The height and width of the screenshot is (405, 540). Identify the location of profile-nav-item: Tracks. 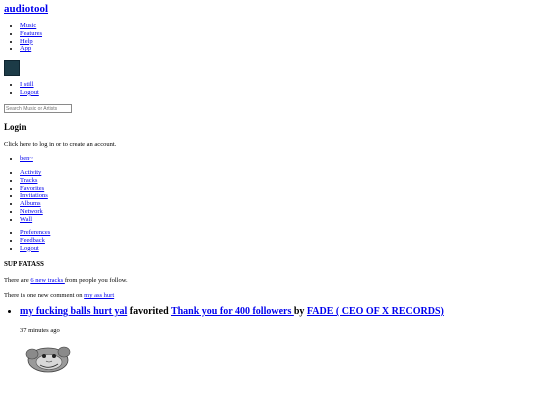
(34, 181).